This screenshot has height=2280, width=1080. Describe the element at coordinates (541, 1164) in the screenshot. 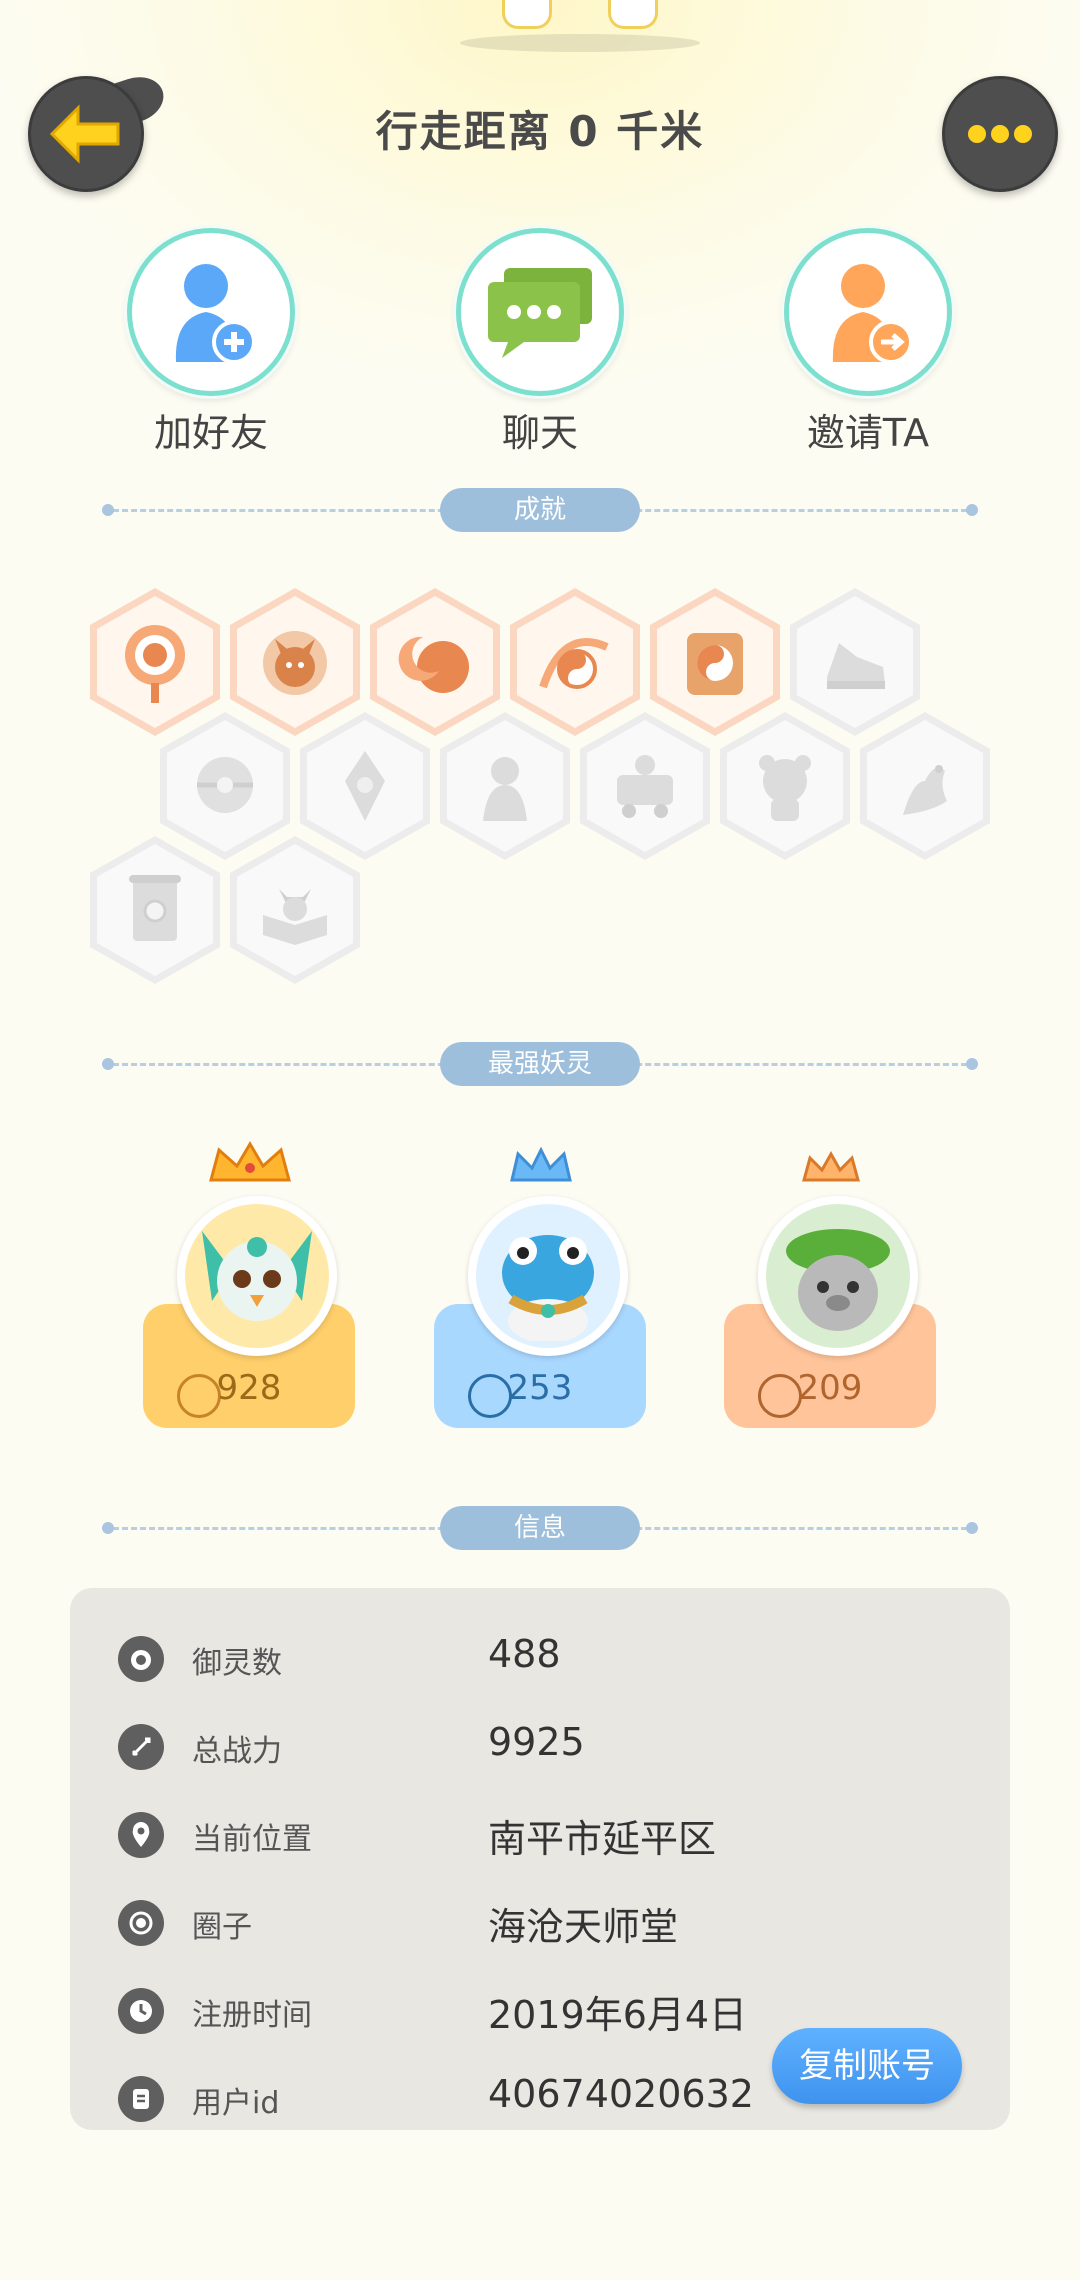

I see `blue-crown-icon` at that location.